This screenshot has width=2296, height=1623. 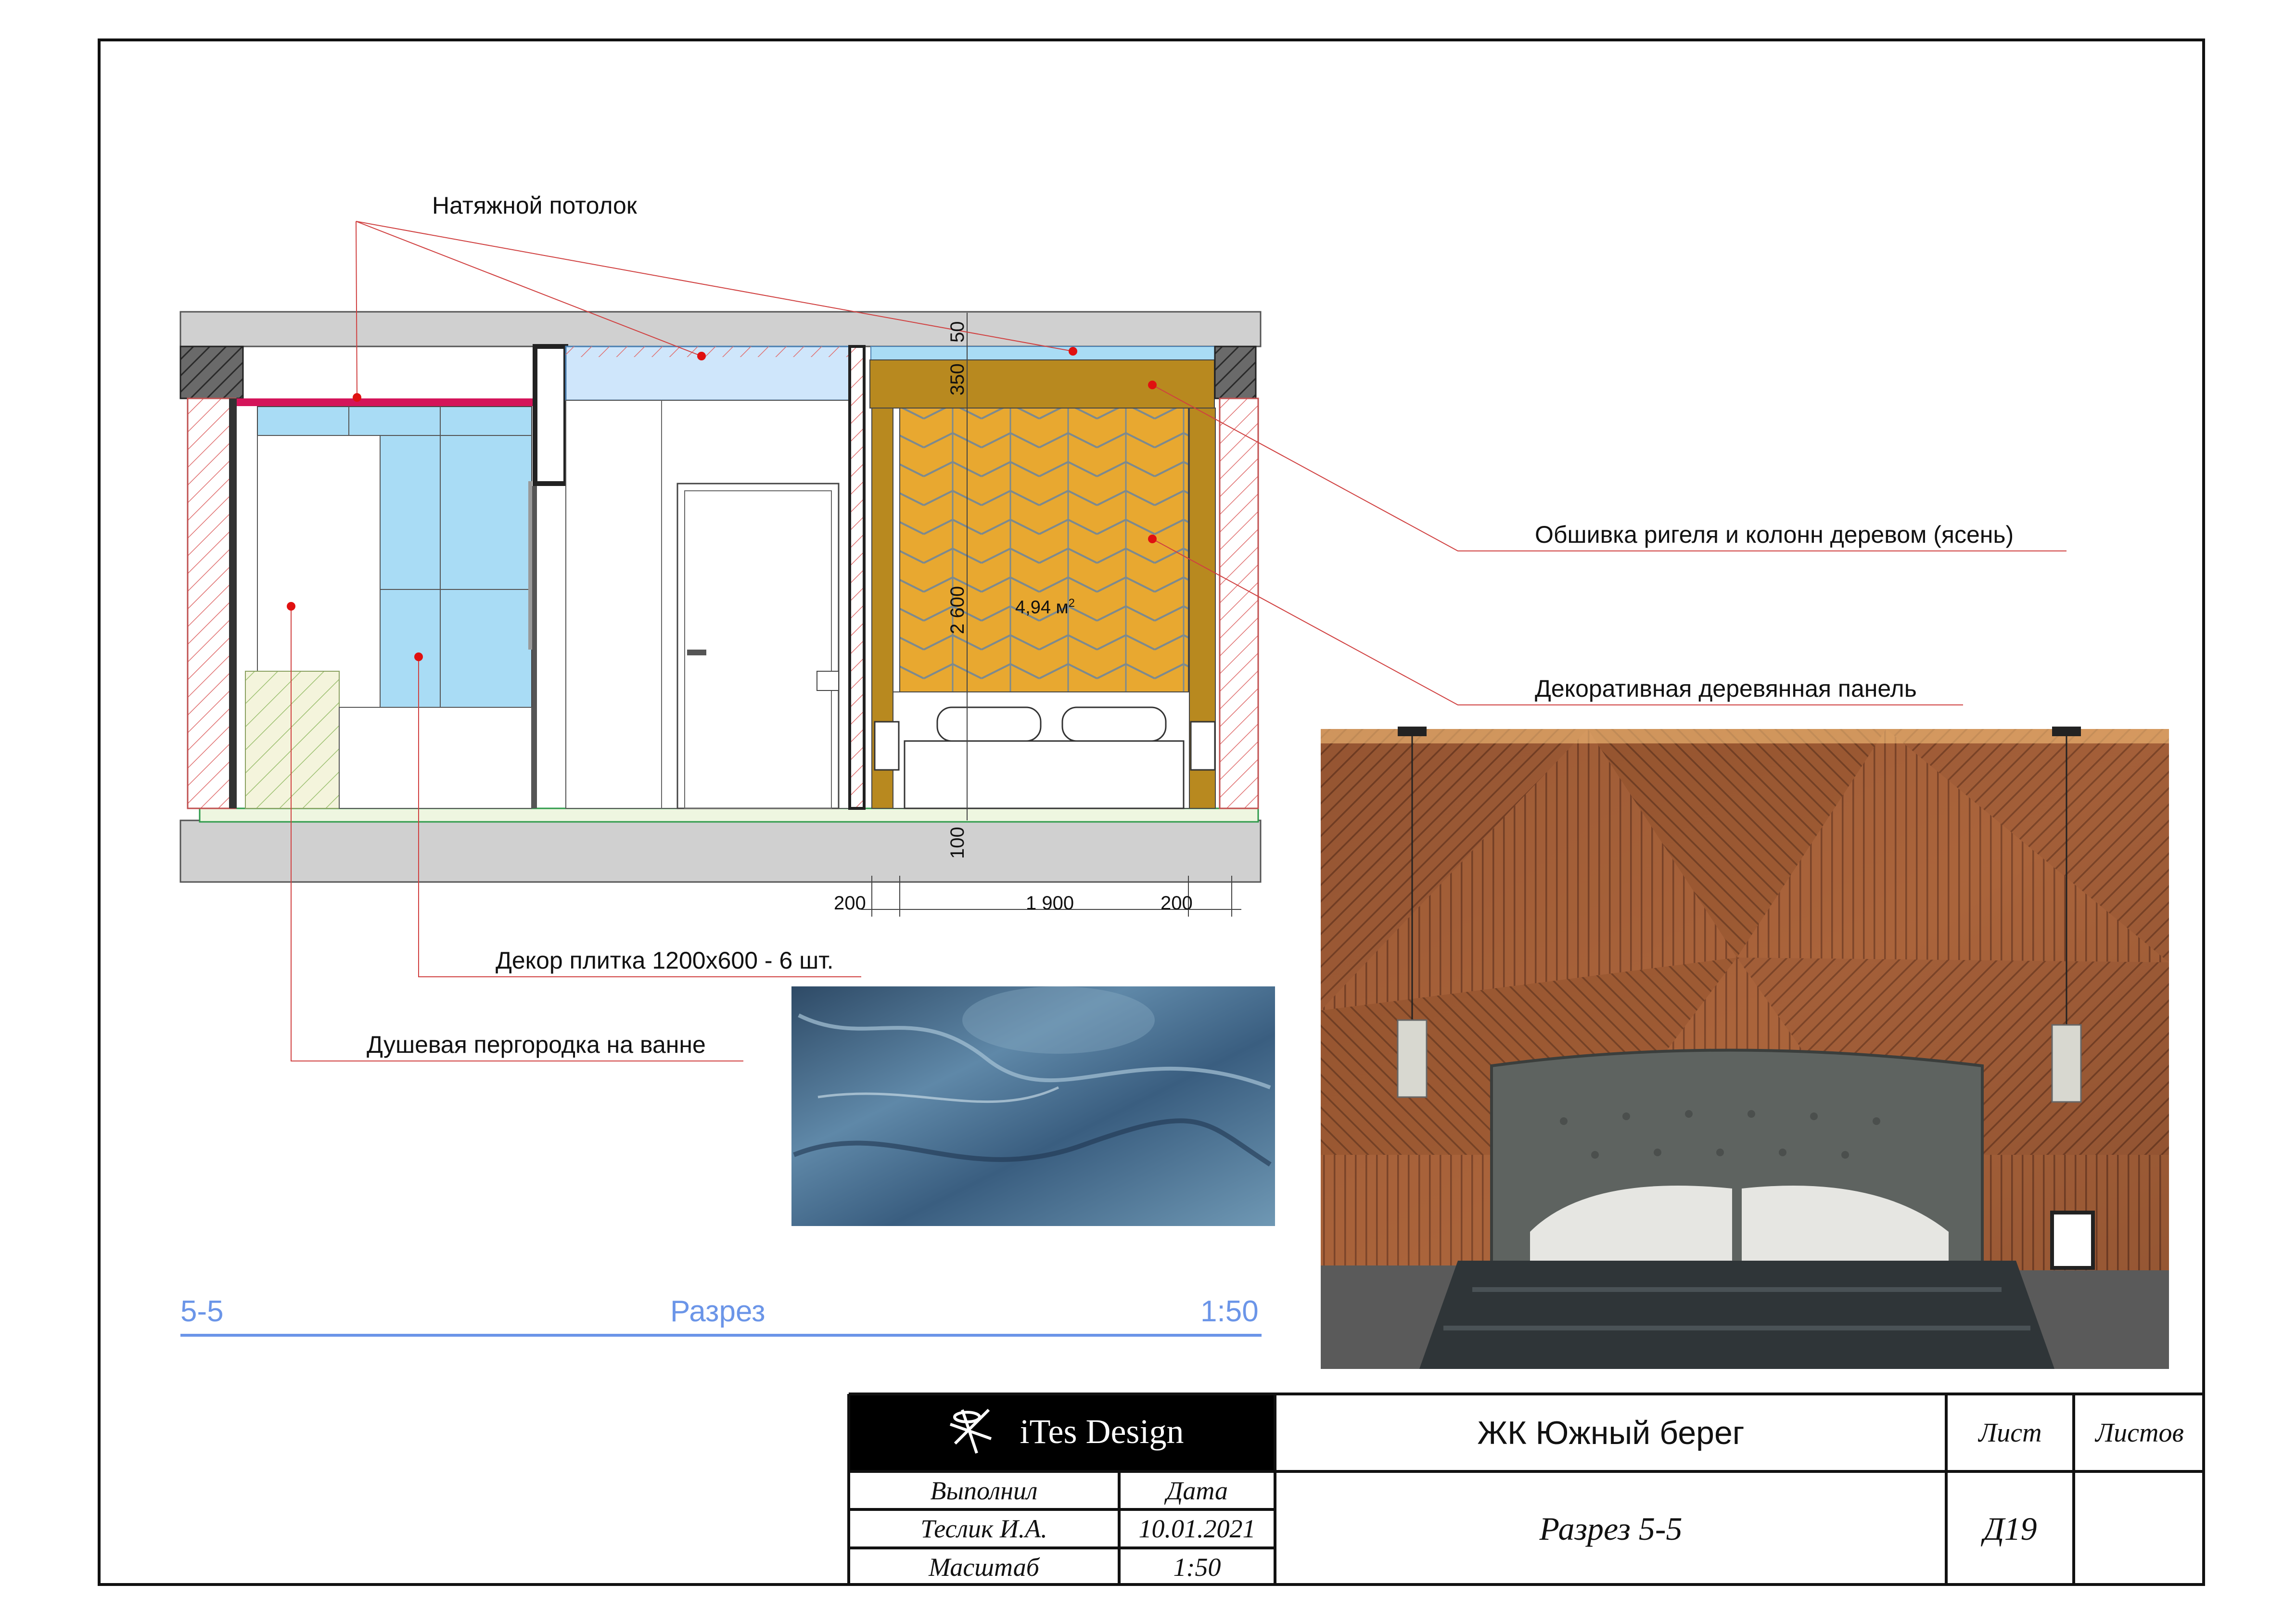 What do you see at coordinates (983, 1528) in the screenshot?
I see `author: Теслик И.А.` at bounding box center [983, 1528].